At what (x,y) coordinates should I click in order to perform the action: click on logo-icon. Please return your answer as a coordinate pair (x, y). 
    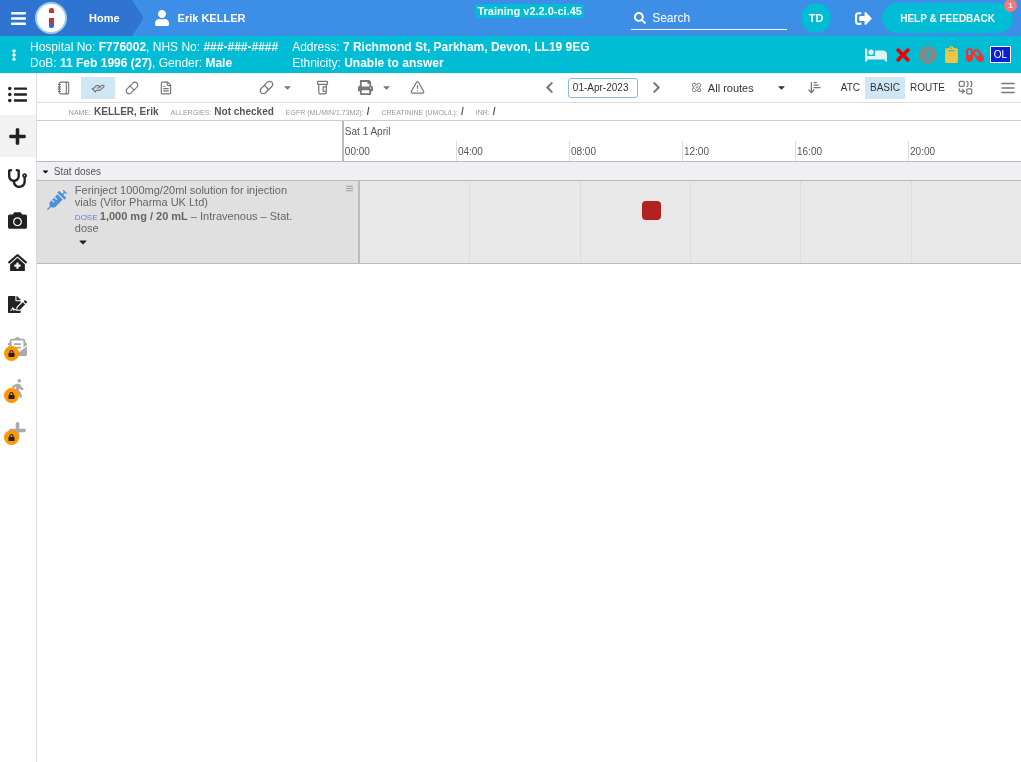
    Looking at the image, I should click on (51, 18).